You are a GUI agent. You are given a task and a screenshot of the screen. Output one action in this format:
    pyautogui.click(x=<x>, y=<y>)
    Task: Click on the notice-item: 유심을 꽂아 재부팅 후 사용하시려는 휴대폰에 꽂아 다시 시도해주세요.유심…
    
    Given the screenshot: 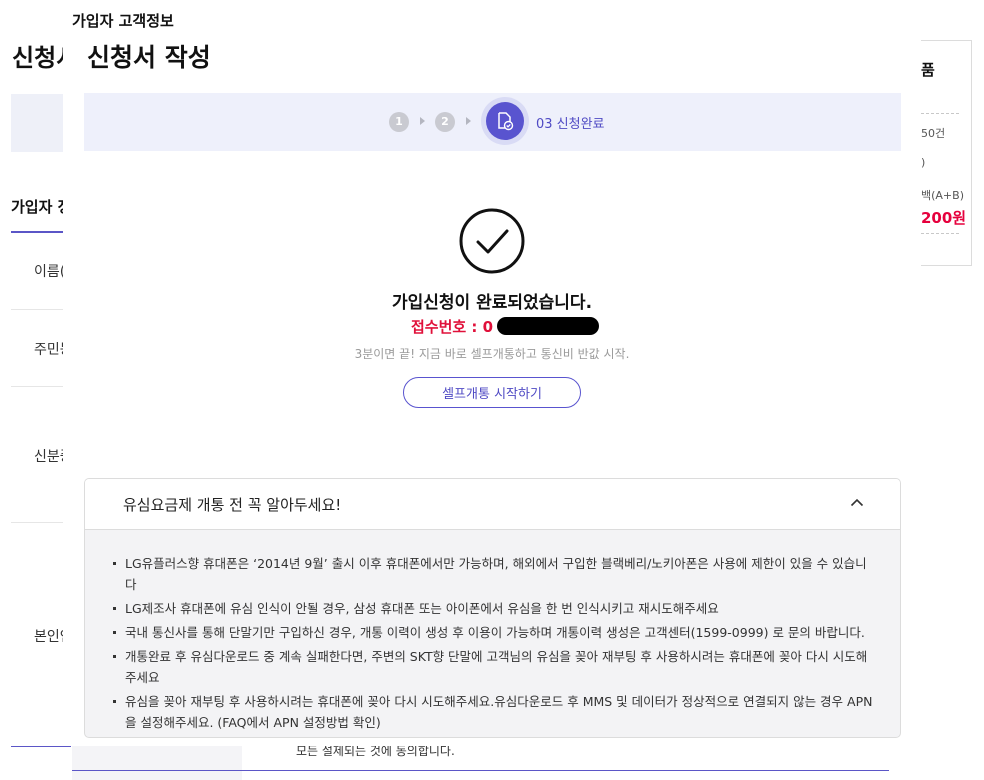 What is the action you would take?
    pyautogui.click(x=493, y=712)
    